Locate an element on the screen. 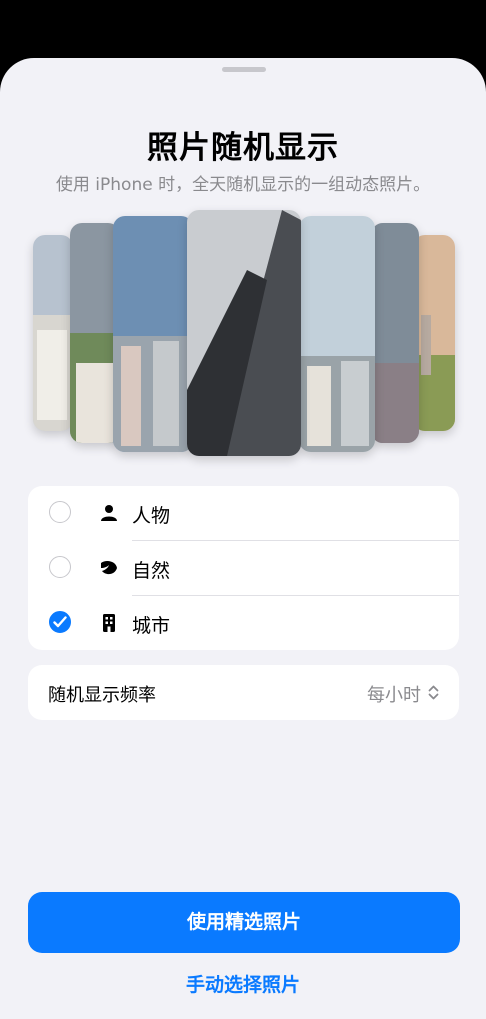 This screenshot has height=1019, width=486. category-row-nature: 自然 is located at coordinates (243, 568).